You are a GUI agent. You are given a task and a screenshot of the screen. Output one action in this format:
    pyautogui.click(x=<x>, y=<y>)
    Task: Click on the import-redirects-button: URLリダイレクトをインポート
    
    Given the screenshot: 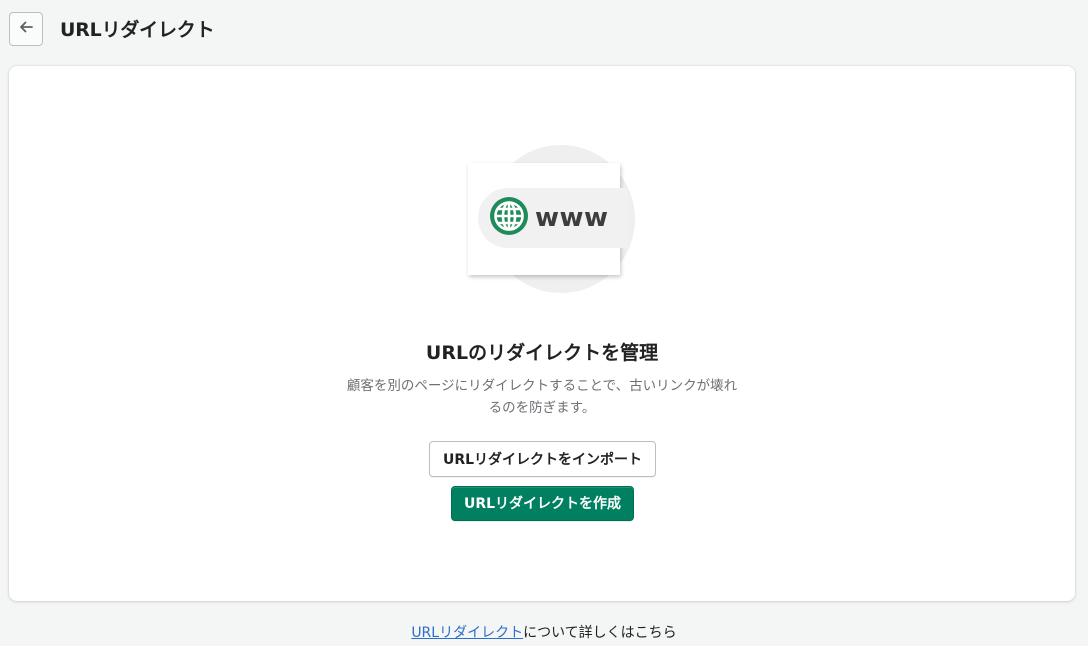 What is the action you would take?
    pyautogui.click(x=542, y=459)
    